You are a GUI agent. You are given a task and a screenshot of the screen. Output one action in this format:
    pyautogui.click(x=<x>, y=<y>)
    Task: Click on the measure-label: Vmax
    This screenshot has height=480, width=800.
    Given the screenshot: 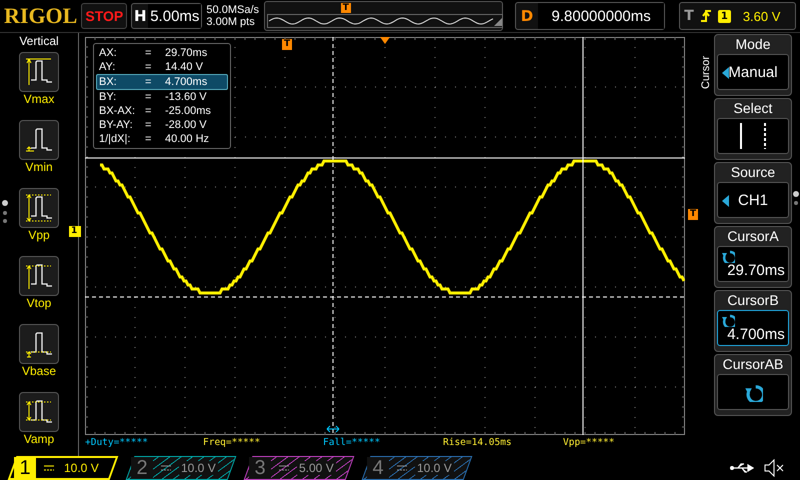 What is the action you would take?
    pyautogui.click(x=39, y=100)
    